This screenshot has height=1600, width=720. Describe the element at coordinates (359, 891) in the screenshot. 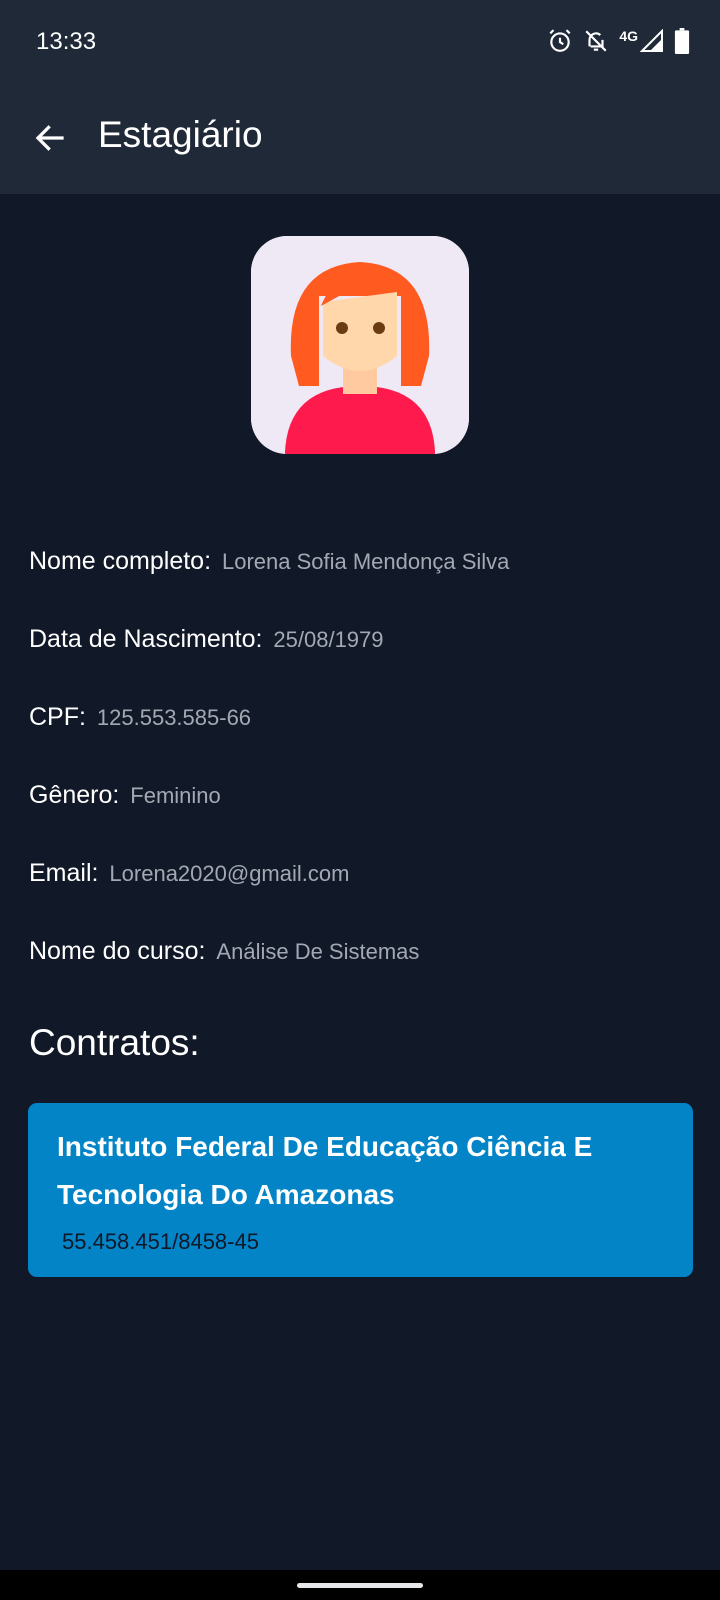

I see `info-row-email: Email: Lorena2020@gmail.com` at that location.